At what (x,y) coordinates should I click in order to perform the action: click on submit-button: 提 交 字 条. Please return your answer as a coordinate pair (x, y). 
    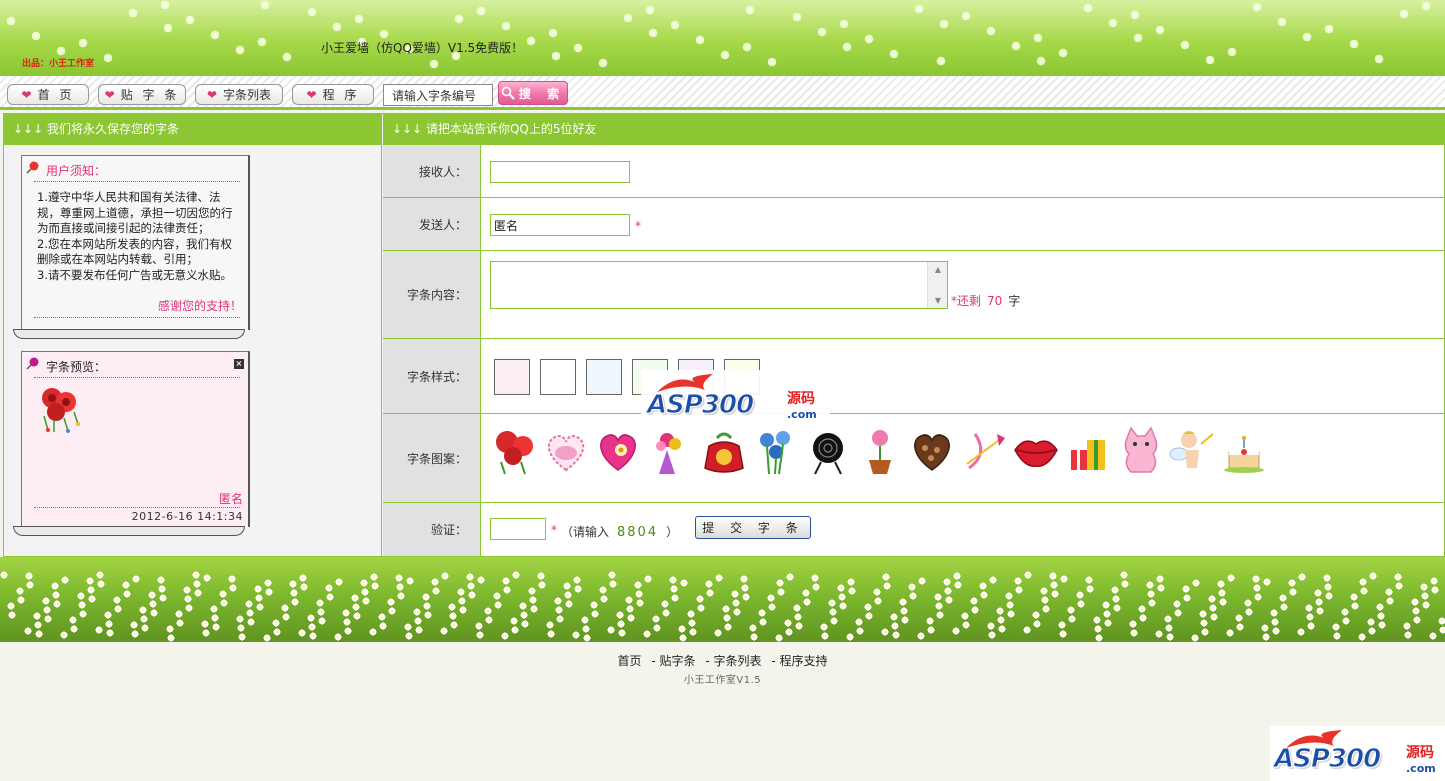
    Looking at the image, I should click on (753, 527).